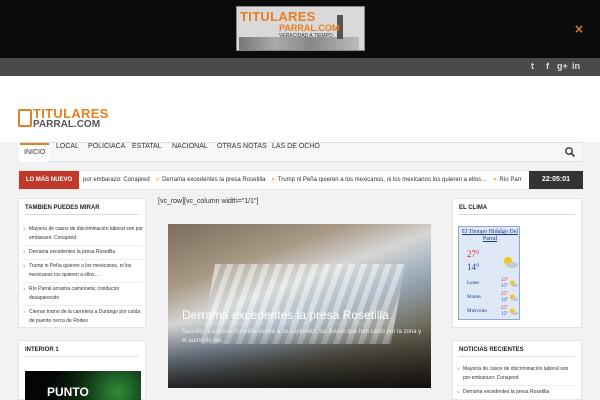 The width and height of the screenshot is (600, 400). I want to click on panel-title: INTERIOR 1, so click(42, 350).